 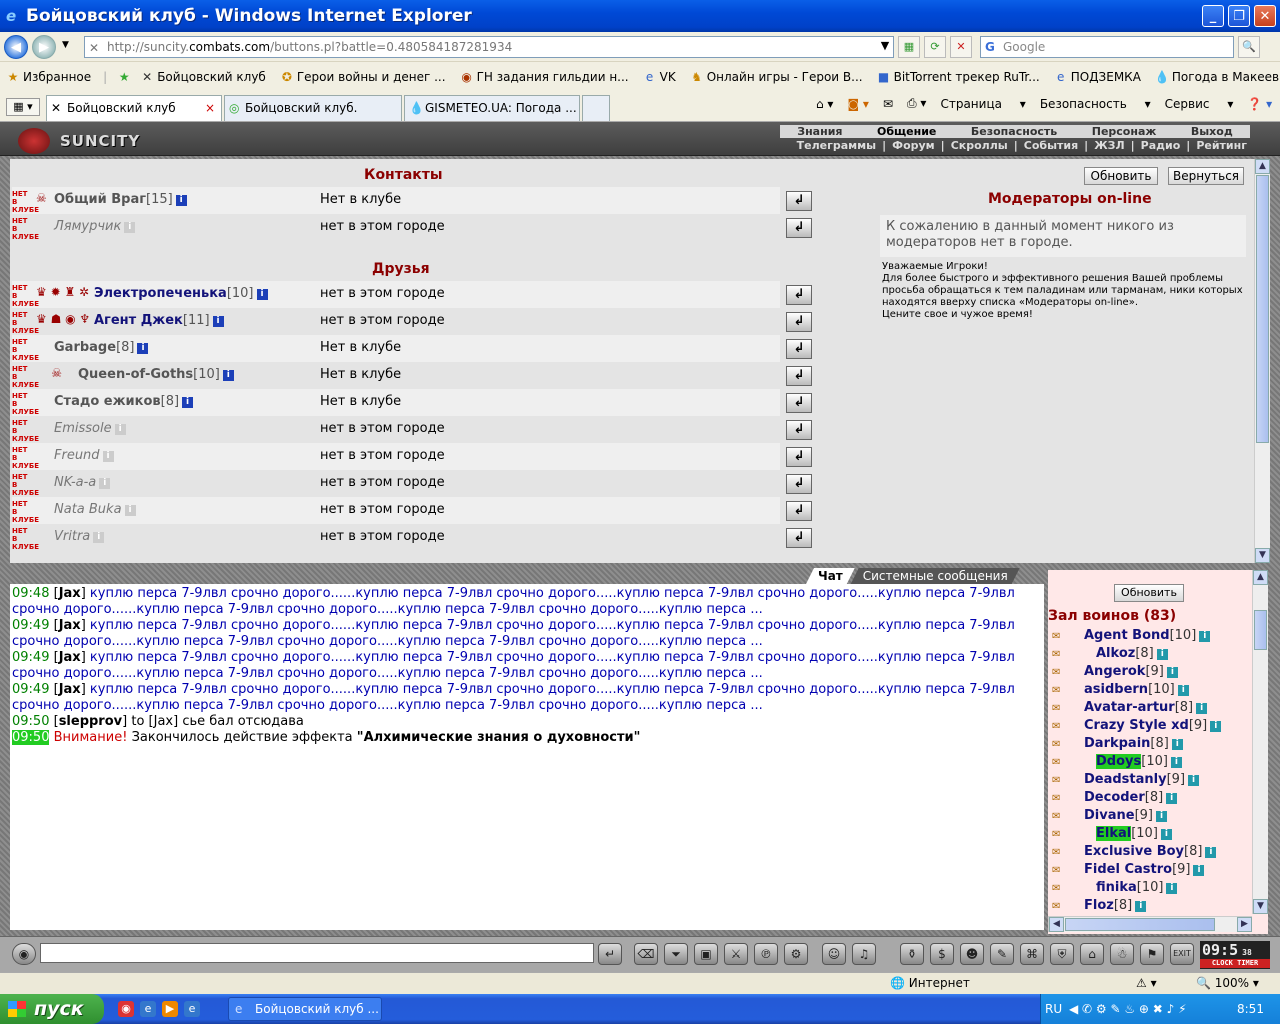 What do you see at coordinates (942, 954) in the screenshot?
I see `money-icon: $` at bounding box center [942, 954].